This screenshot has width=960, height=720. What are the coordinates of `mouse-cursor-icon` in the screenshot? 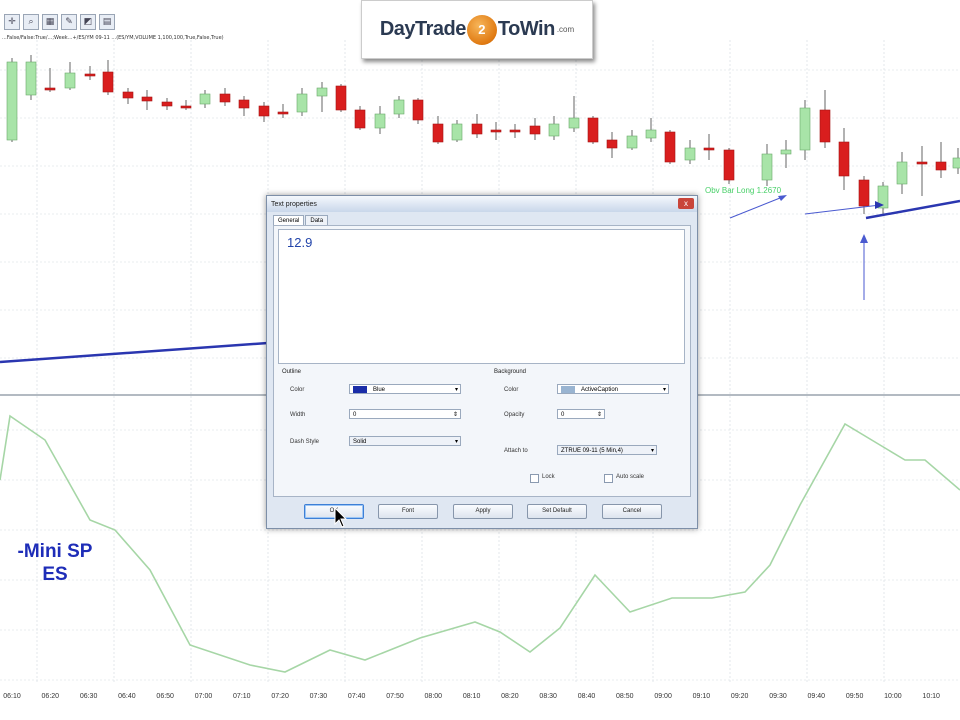 It's located at (341, 517).